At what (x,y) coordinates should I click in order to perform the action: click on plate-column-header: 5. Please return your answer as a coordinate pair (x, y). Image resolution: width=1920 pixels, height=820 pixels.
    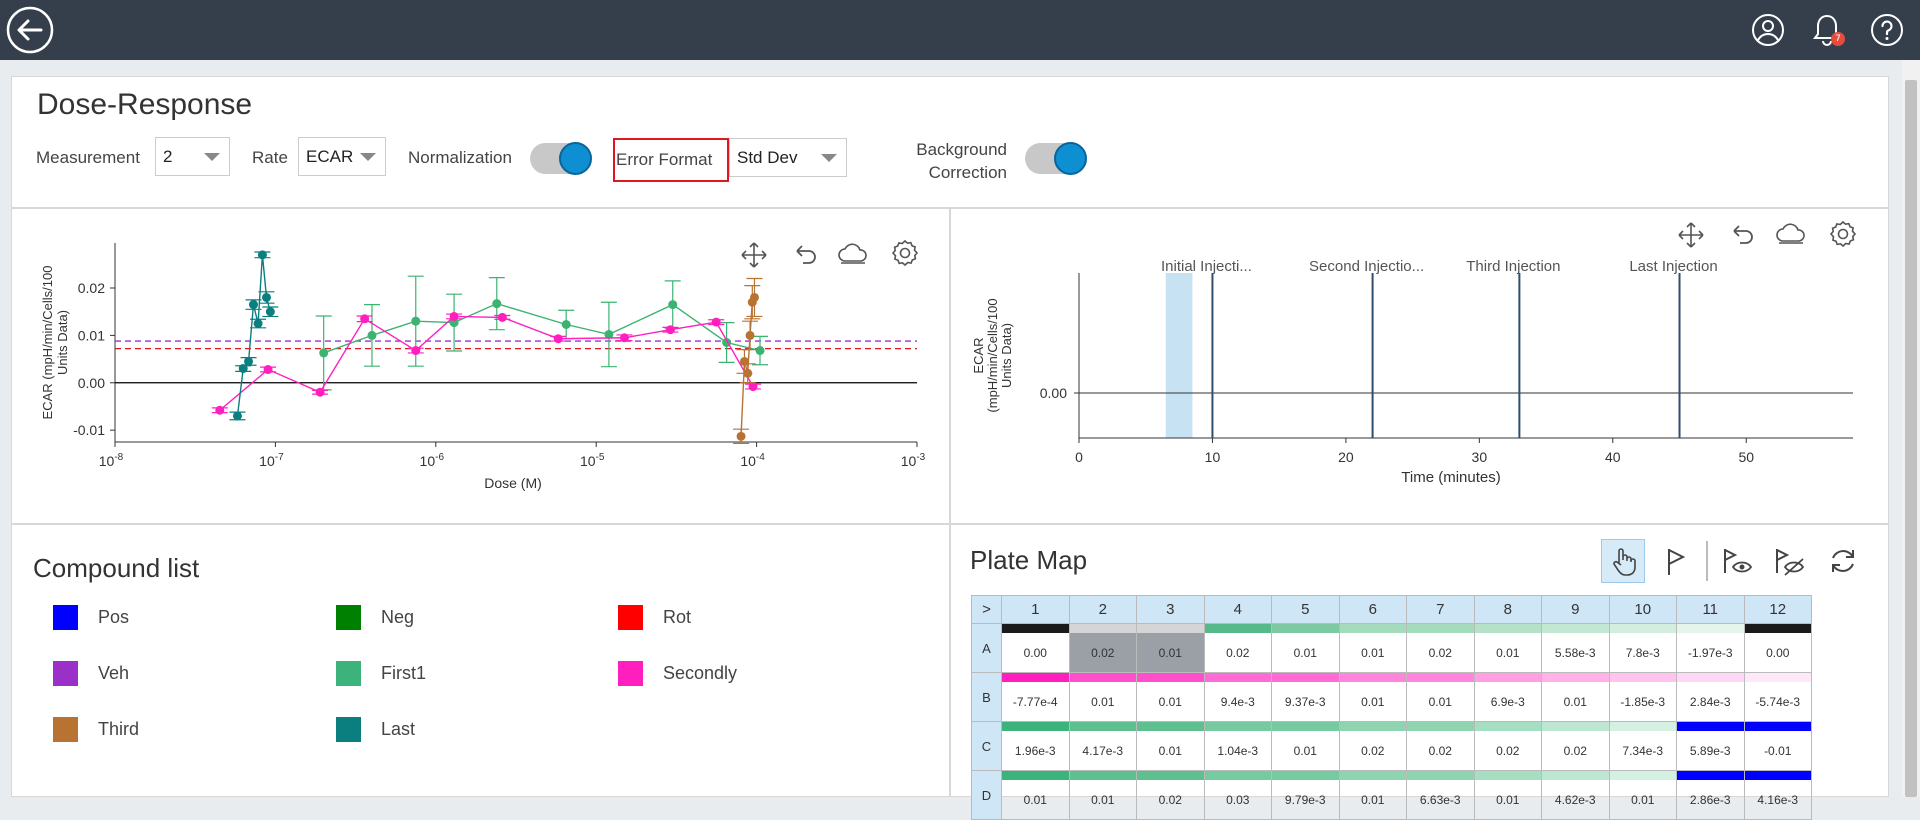
    Looking at the image, I should click on (1305, 609).